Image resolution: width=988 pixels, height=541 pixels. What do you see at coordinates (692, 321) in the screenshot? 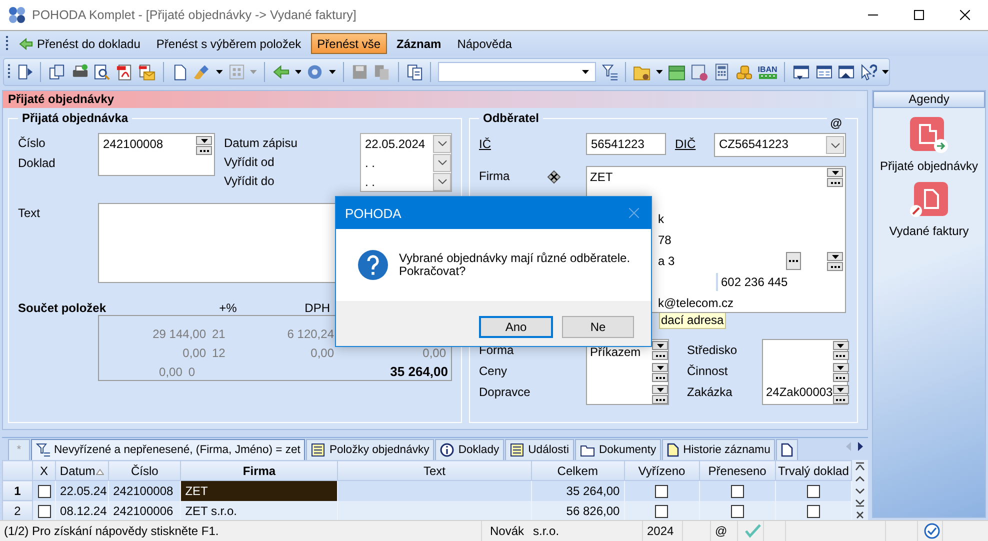
I see `delivery-address-tab: dací adresa` at bounding box center [692, 321].